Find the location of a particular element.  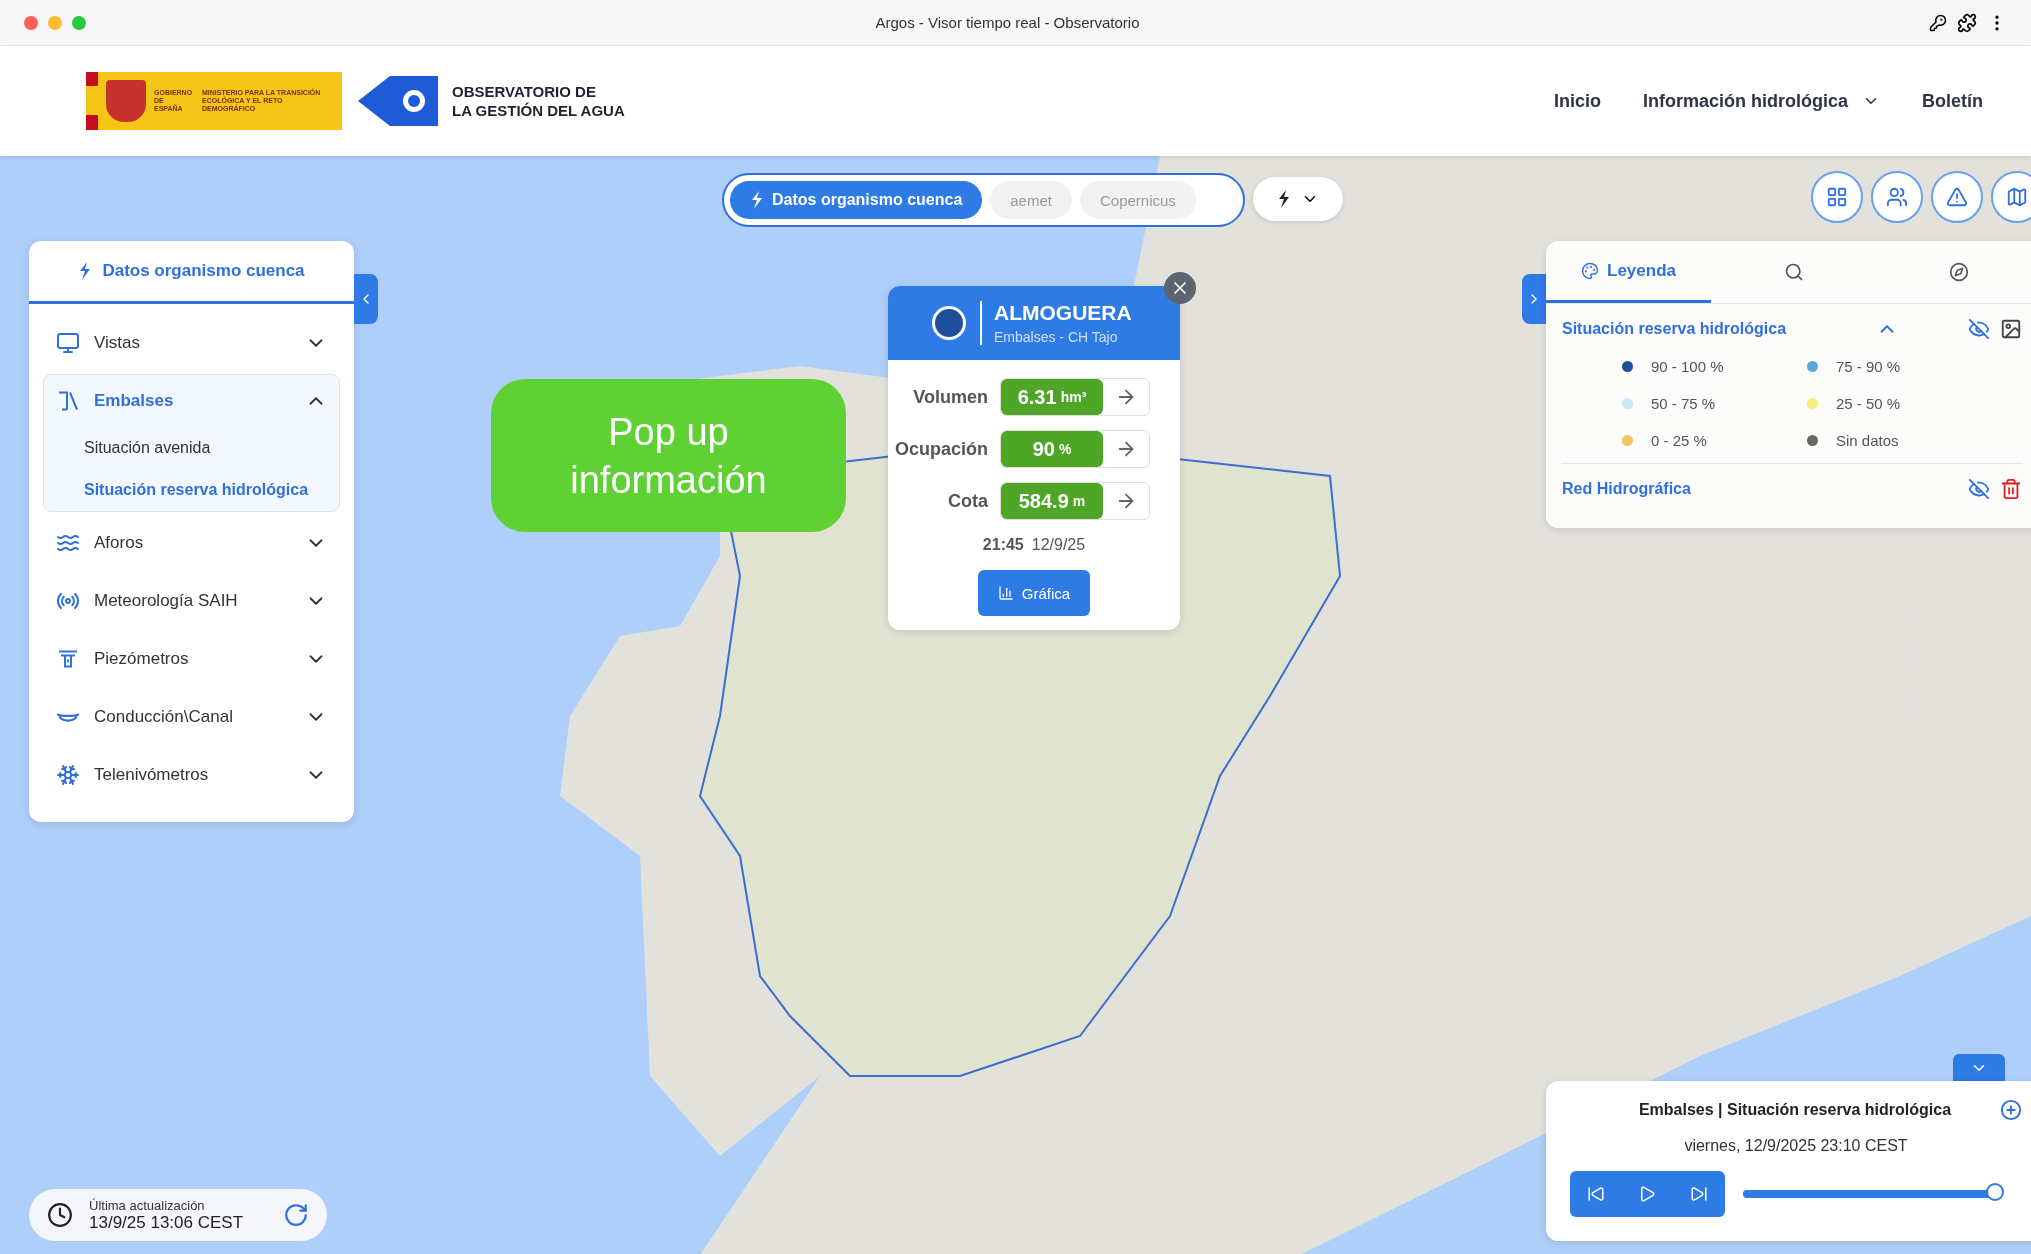

refresh-icon is located at coordinates (296, 1215).